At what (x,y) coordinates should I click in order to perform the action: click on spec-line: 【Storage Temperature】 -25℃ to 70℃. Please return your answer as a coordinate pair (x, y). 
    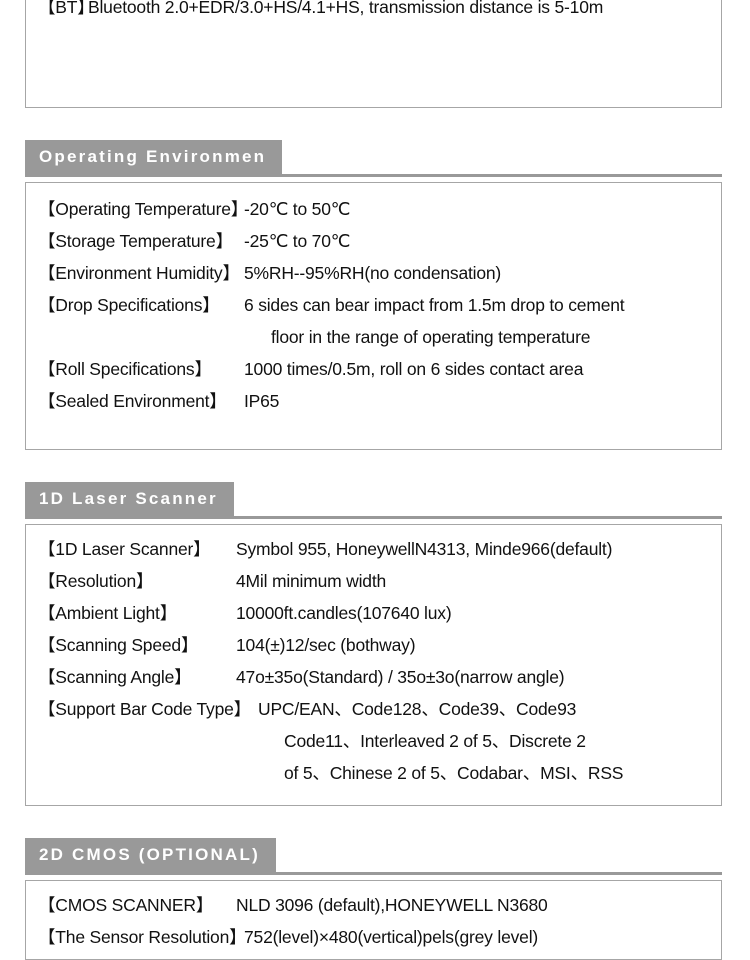
    Looking at the image, I should click on (373, 241).